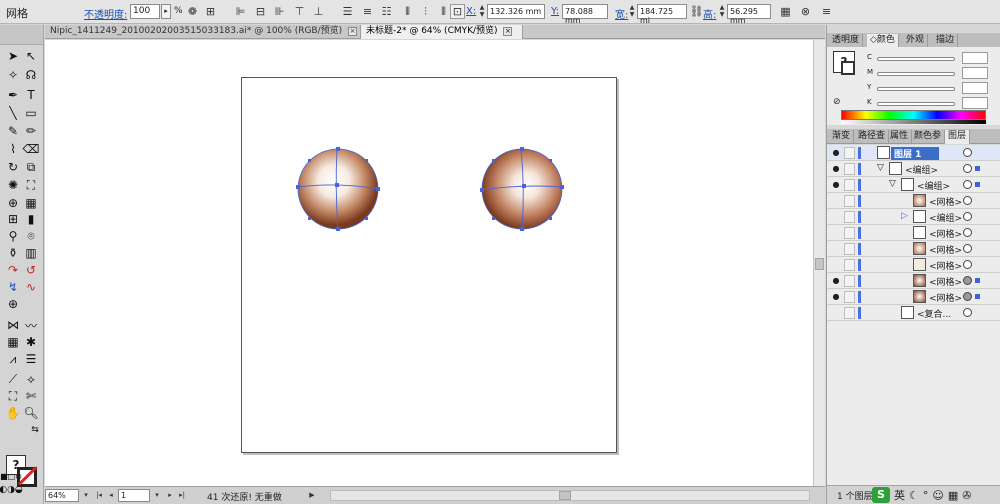 The height and width of the screenshot is (504, 1000). Describe the element at coordinates (785, 11) in the screenshot. I see `transform-panel-icon: ▦` at that location.